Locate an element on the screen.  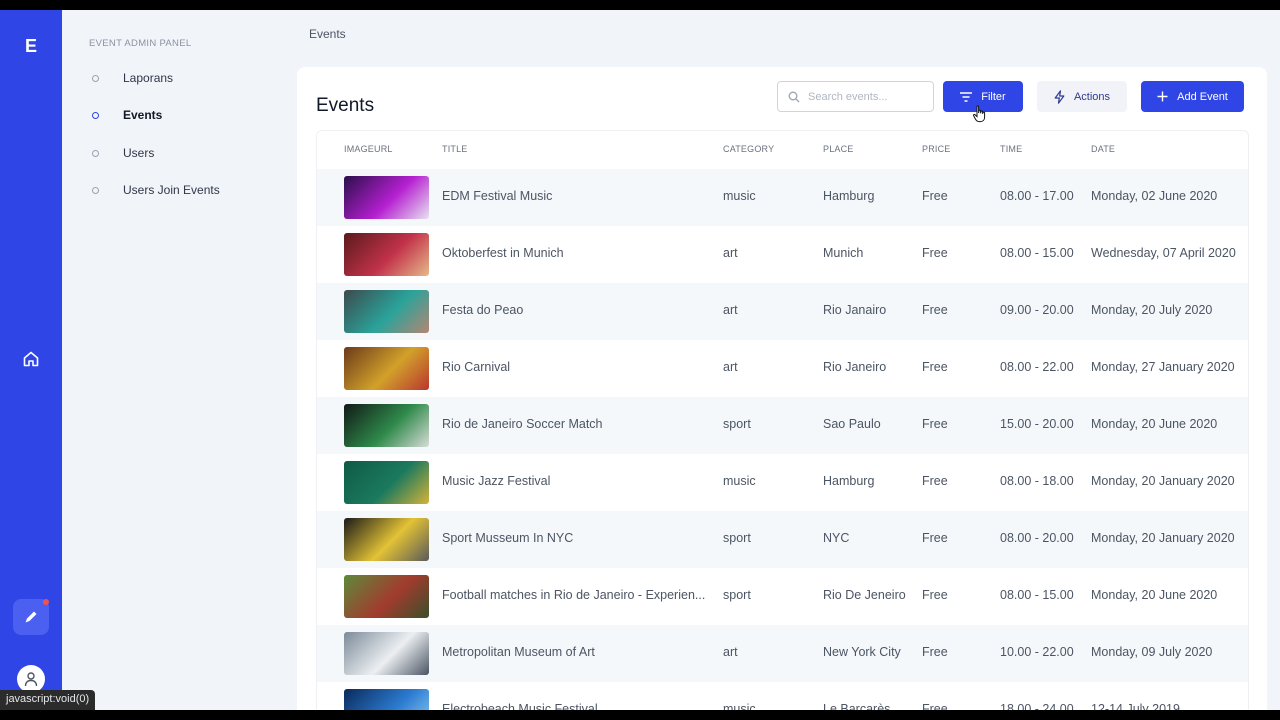
cell-time: 08.00 - 20.00 is located at coordinates (1037, 538).